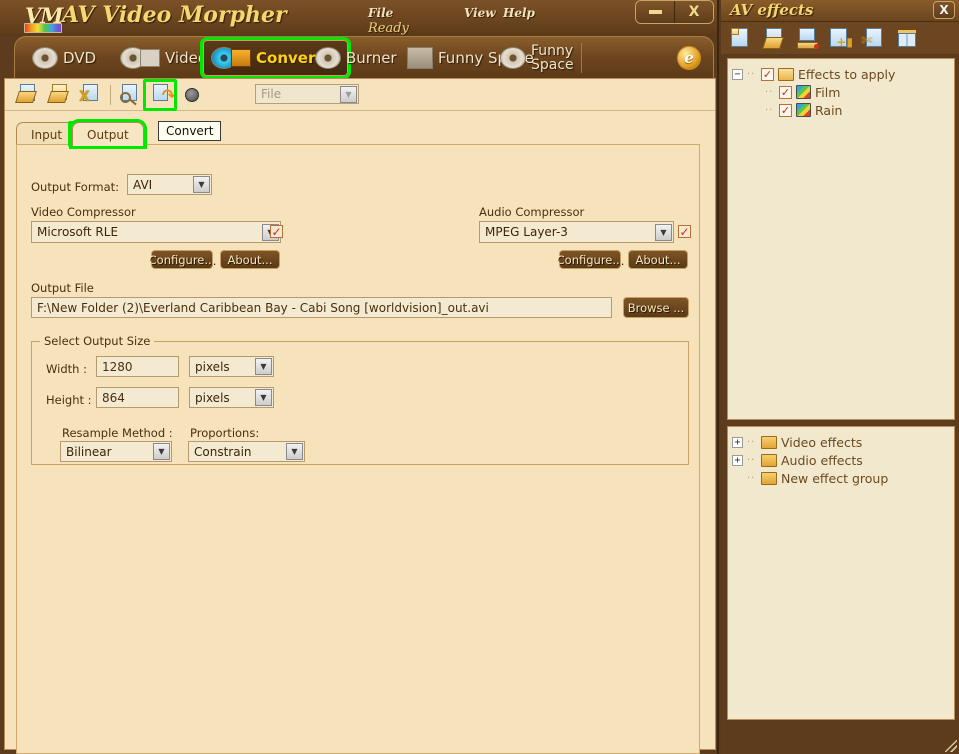 This screenshot has height=754, width=959. I want to click on height-unit-combo: pixels ▼, so click(231, 397).